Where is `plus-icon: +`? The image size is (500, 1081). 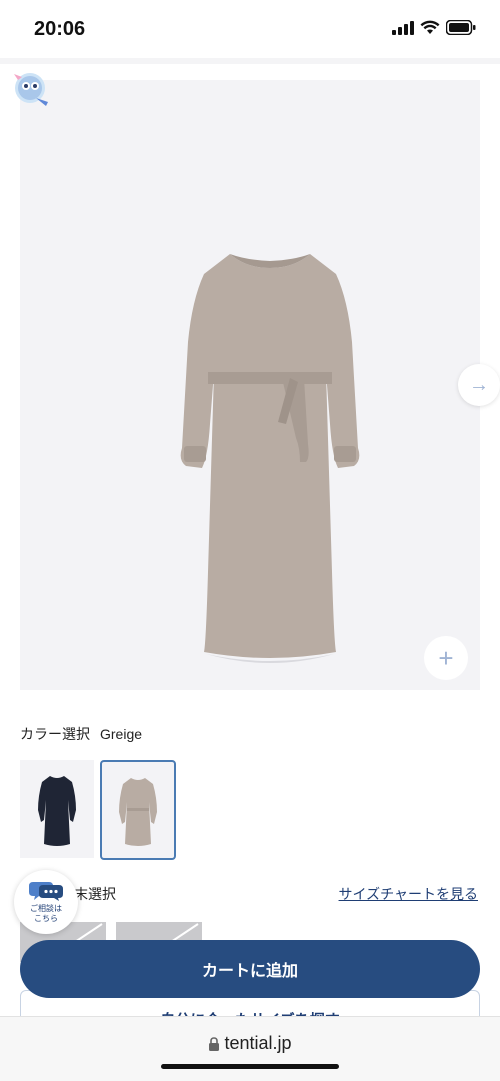 plus-icon: + is located at coordinates (446, 657).